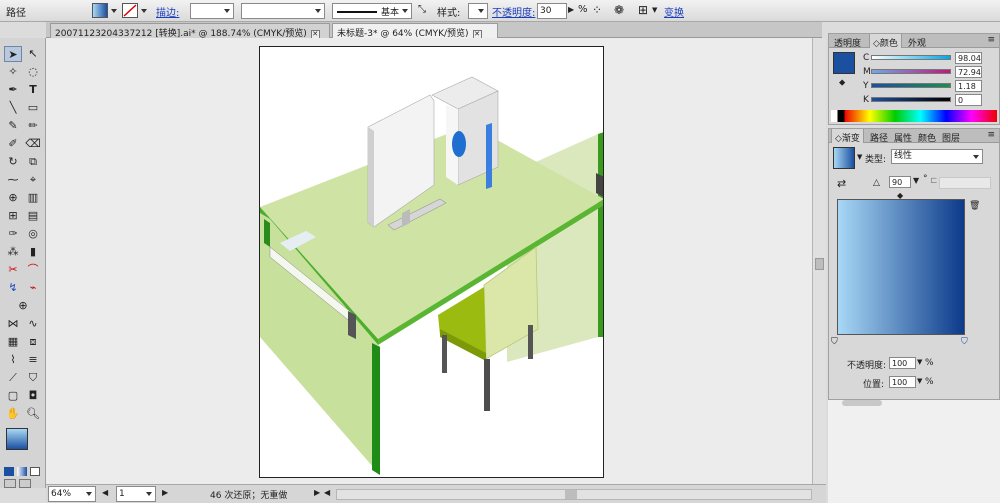 This screenshot has width=1000, height=503. Describe the element at coordinates (13, 324) in the screenshot. I see `width-tool-icon: ⋈` at that location.